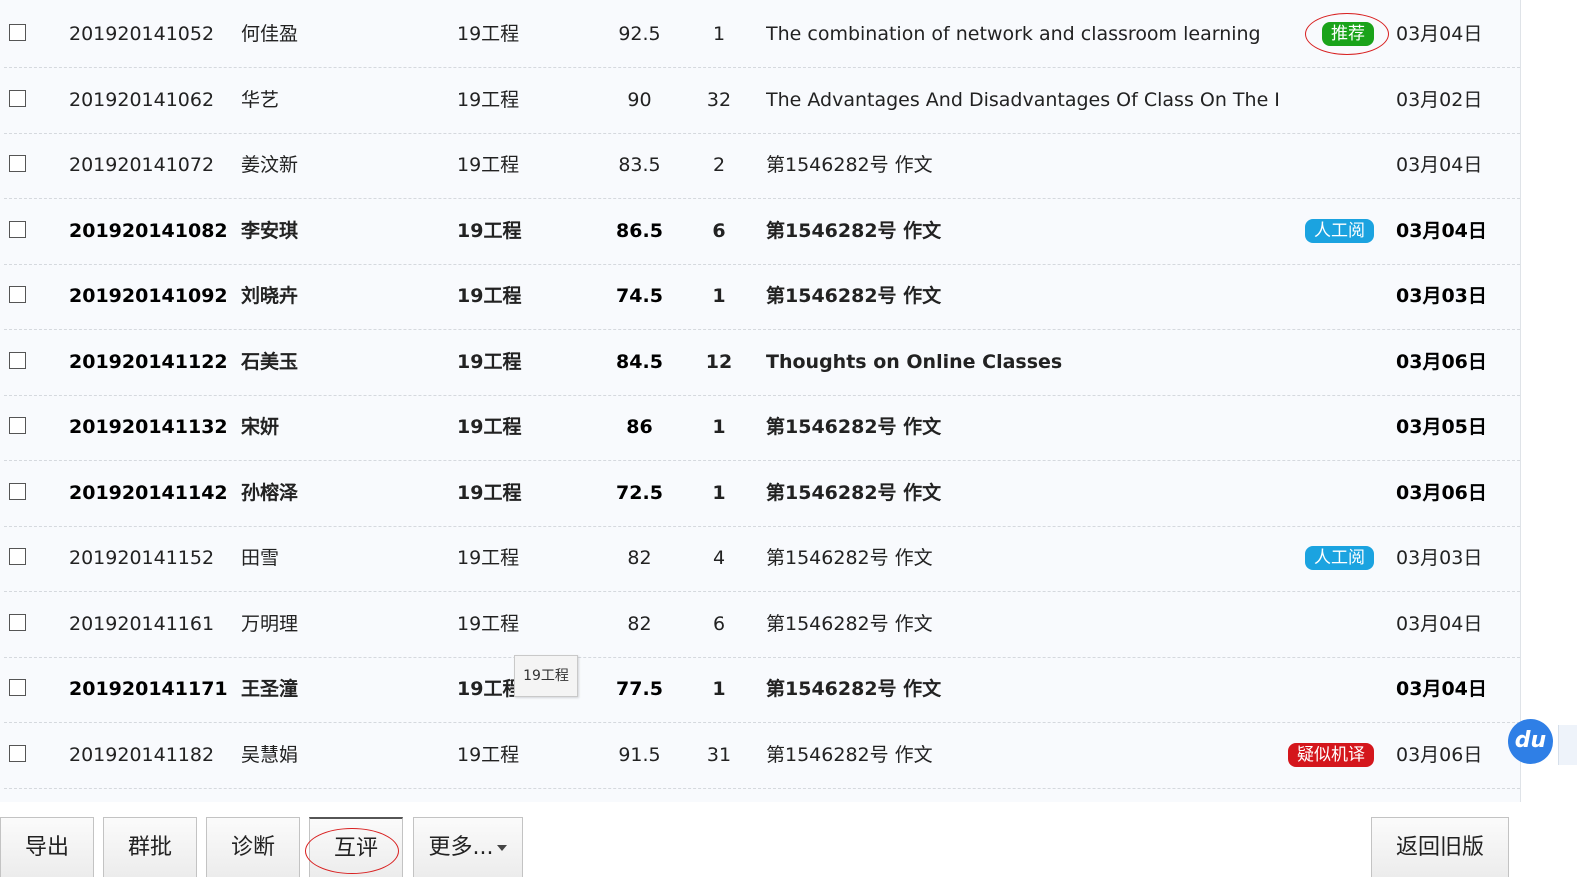 Image resolution: width=1577 pixels, height=879 pixels. I want to click on student-name-link: 华艺, so click(301, 100).